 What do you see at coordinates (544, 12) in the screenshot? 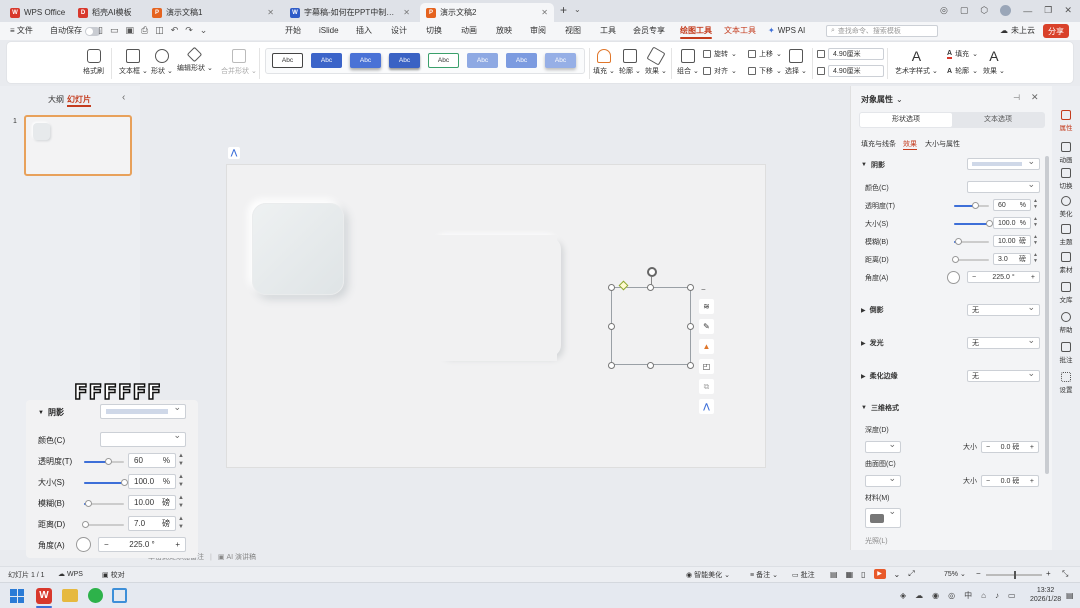
I see `close-icon: ✕` at bounding box center [544, 12].